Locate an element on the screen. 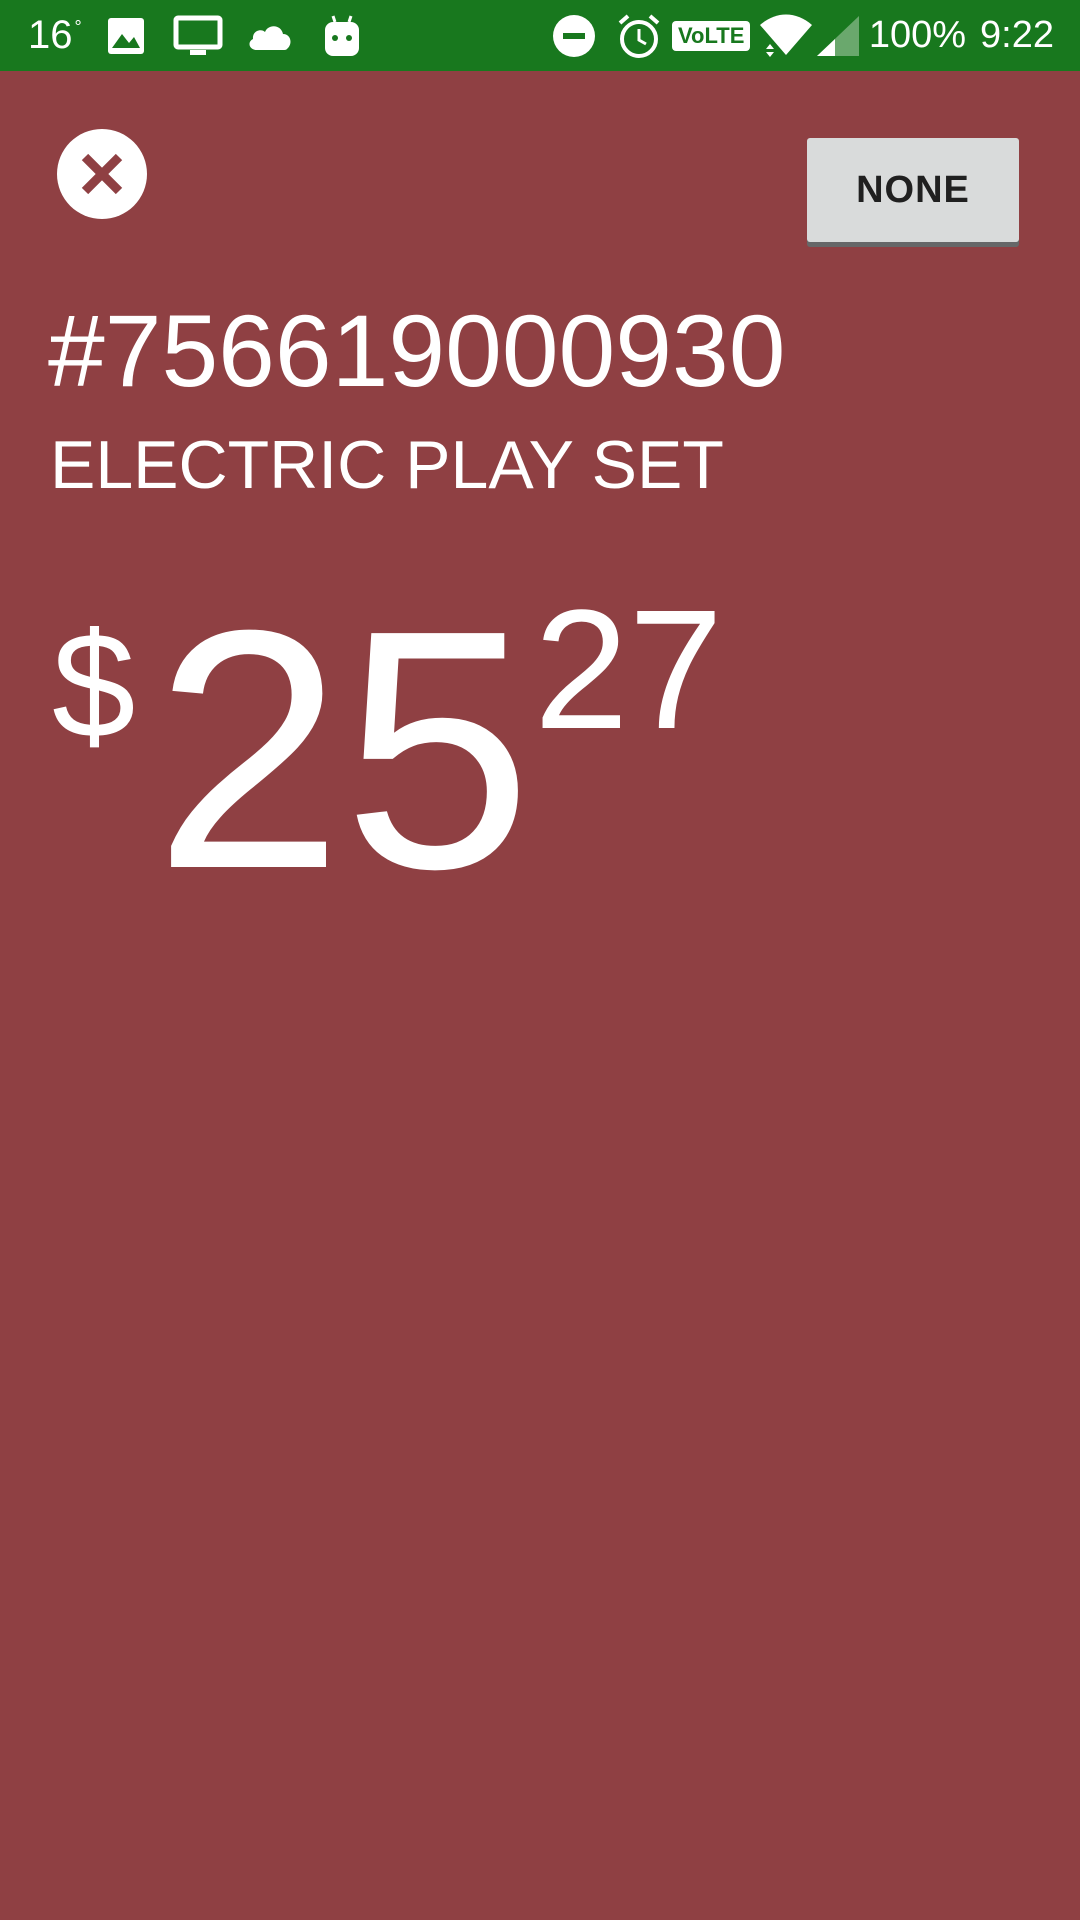 The height and width of the screenshot is (1920, 1080). volte-icon: VoLTE is located at coordinates (711, 35).